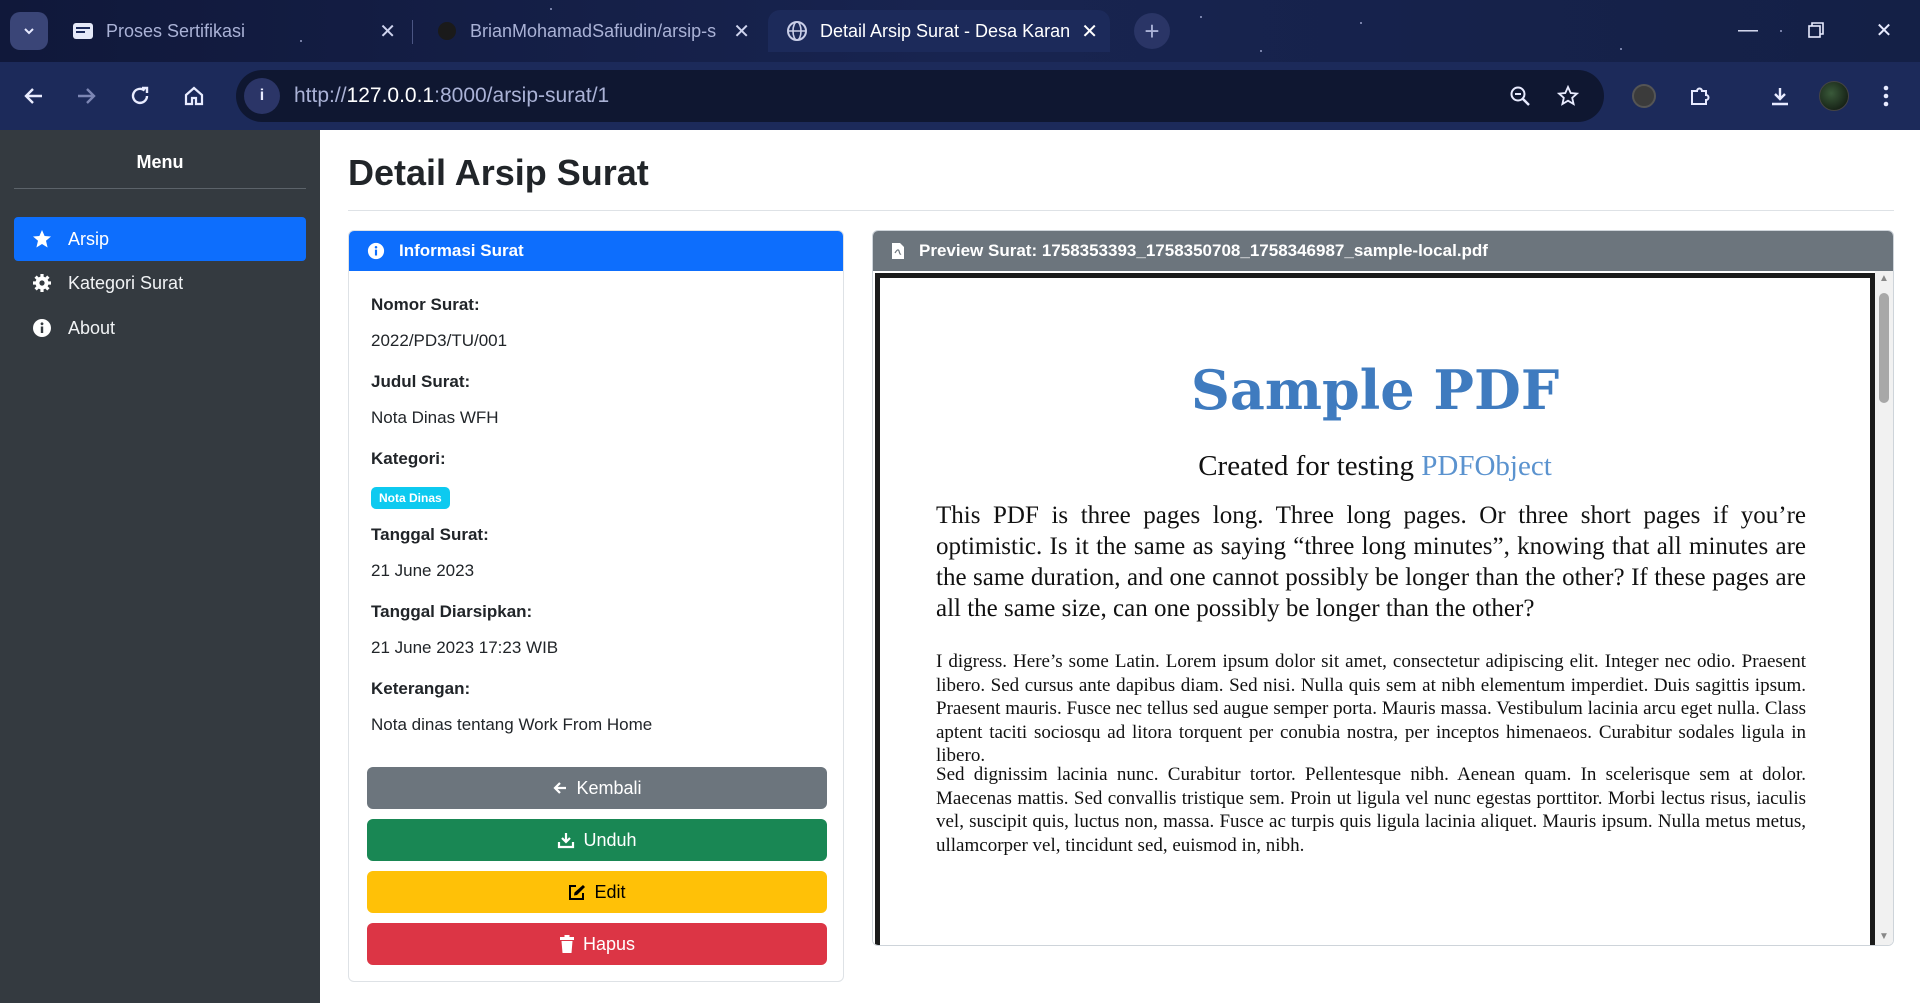  I want to click on gear-icon, so click(42, 283).